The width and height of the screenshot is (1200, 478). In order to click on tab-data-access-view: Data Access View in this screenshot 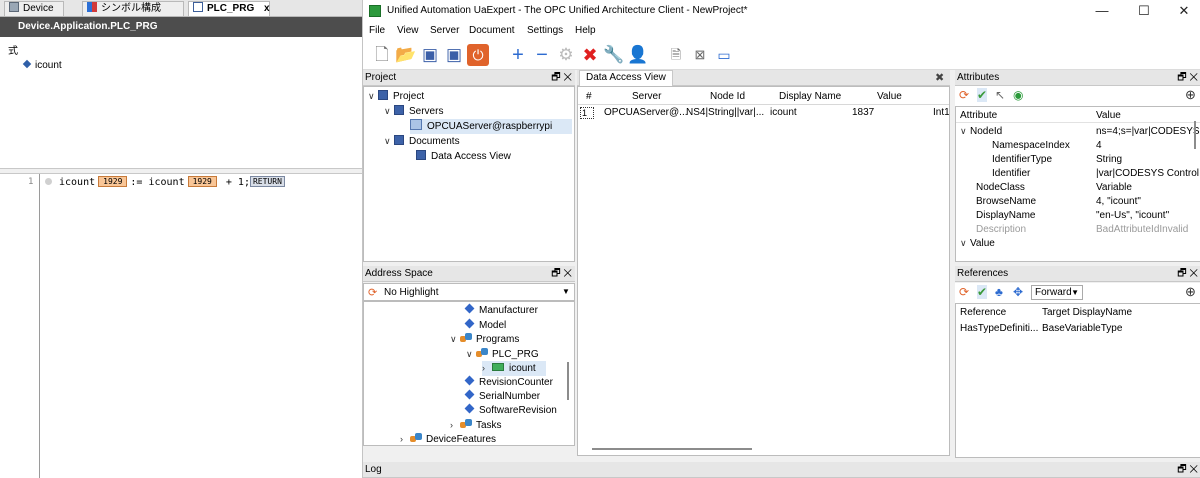, I will do `click(626, 78)`.